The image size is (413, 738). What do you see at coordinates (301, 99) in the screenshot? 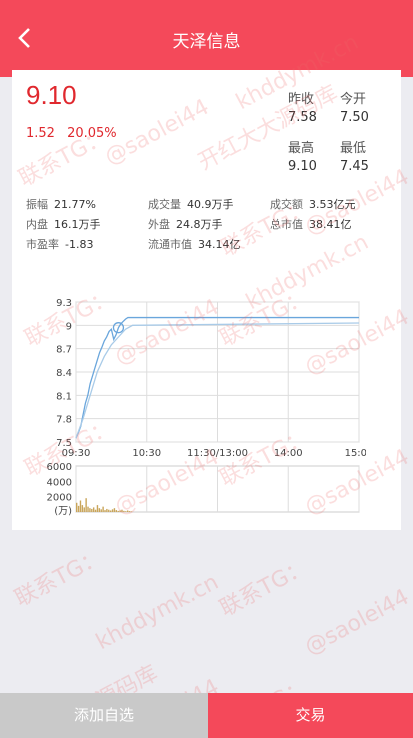
I see `prev-close-label: 昨收` at bounding box center [301, 99].